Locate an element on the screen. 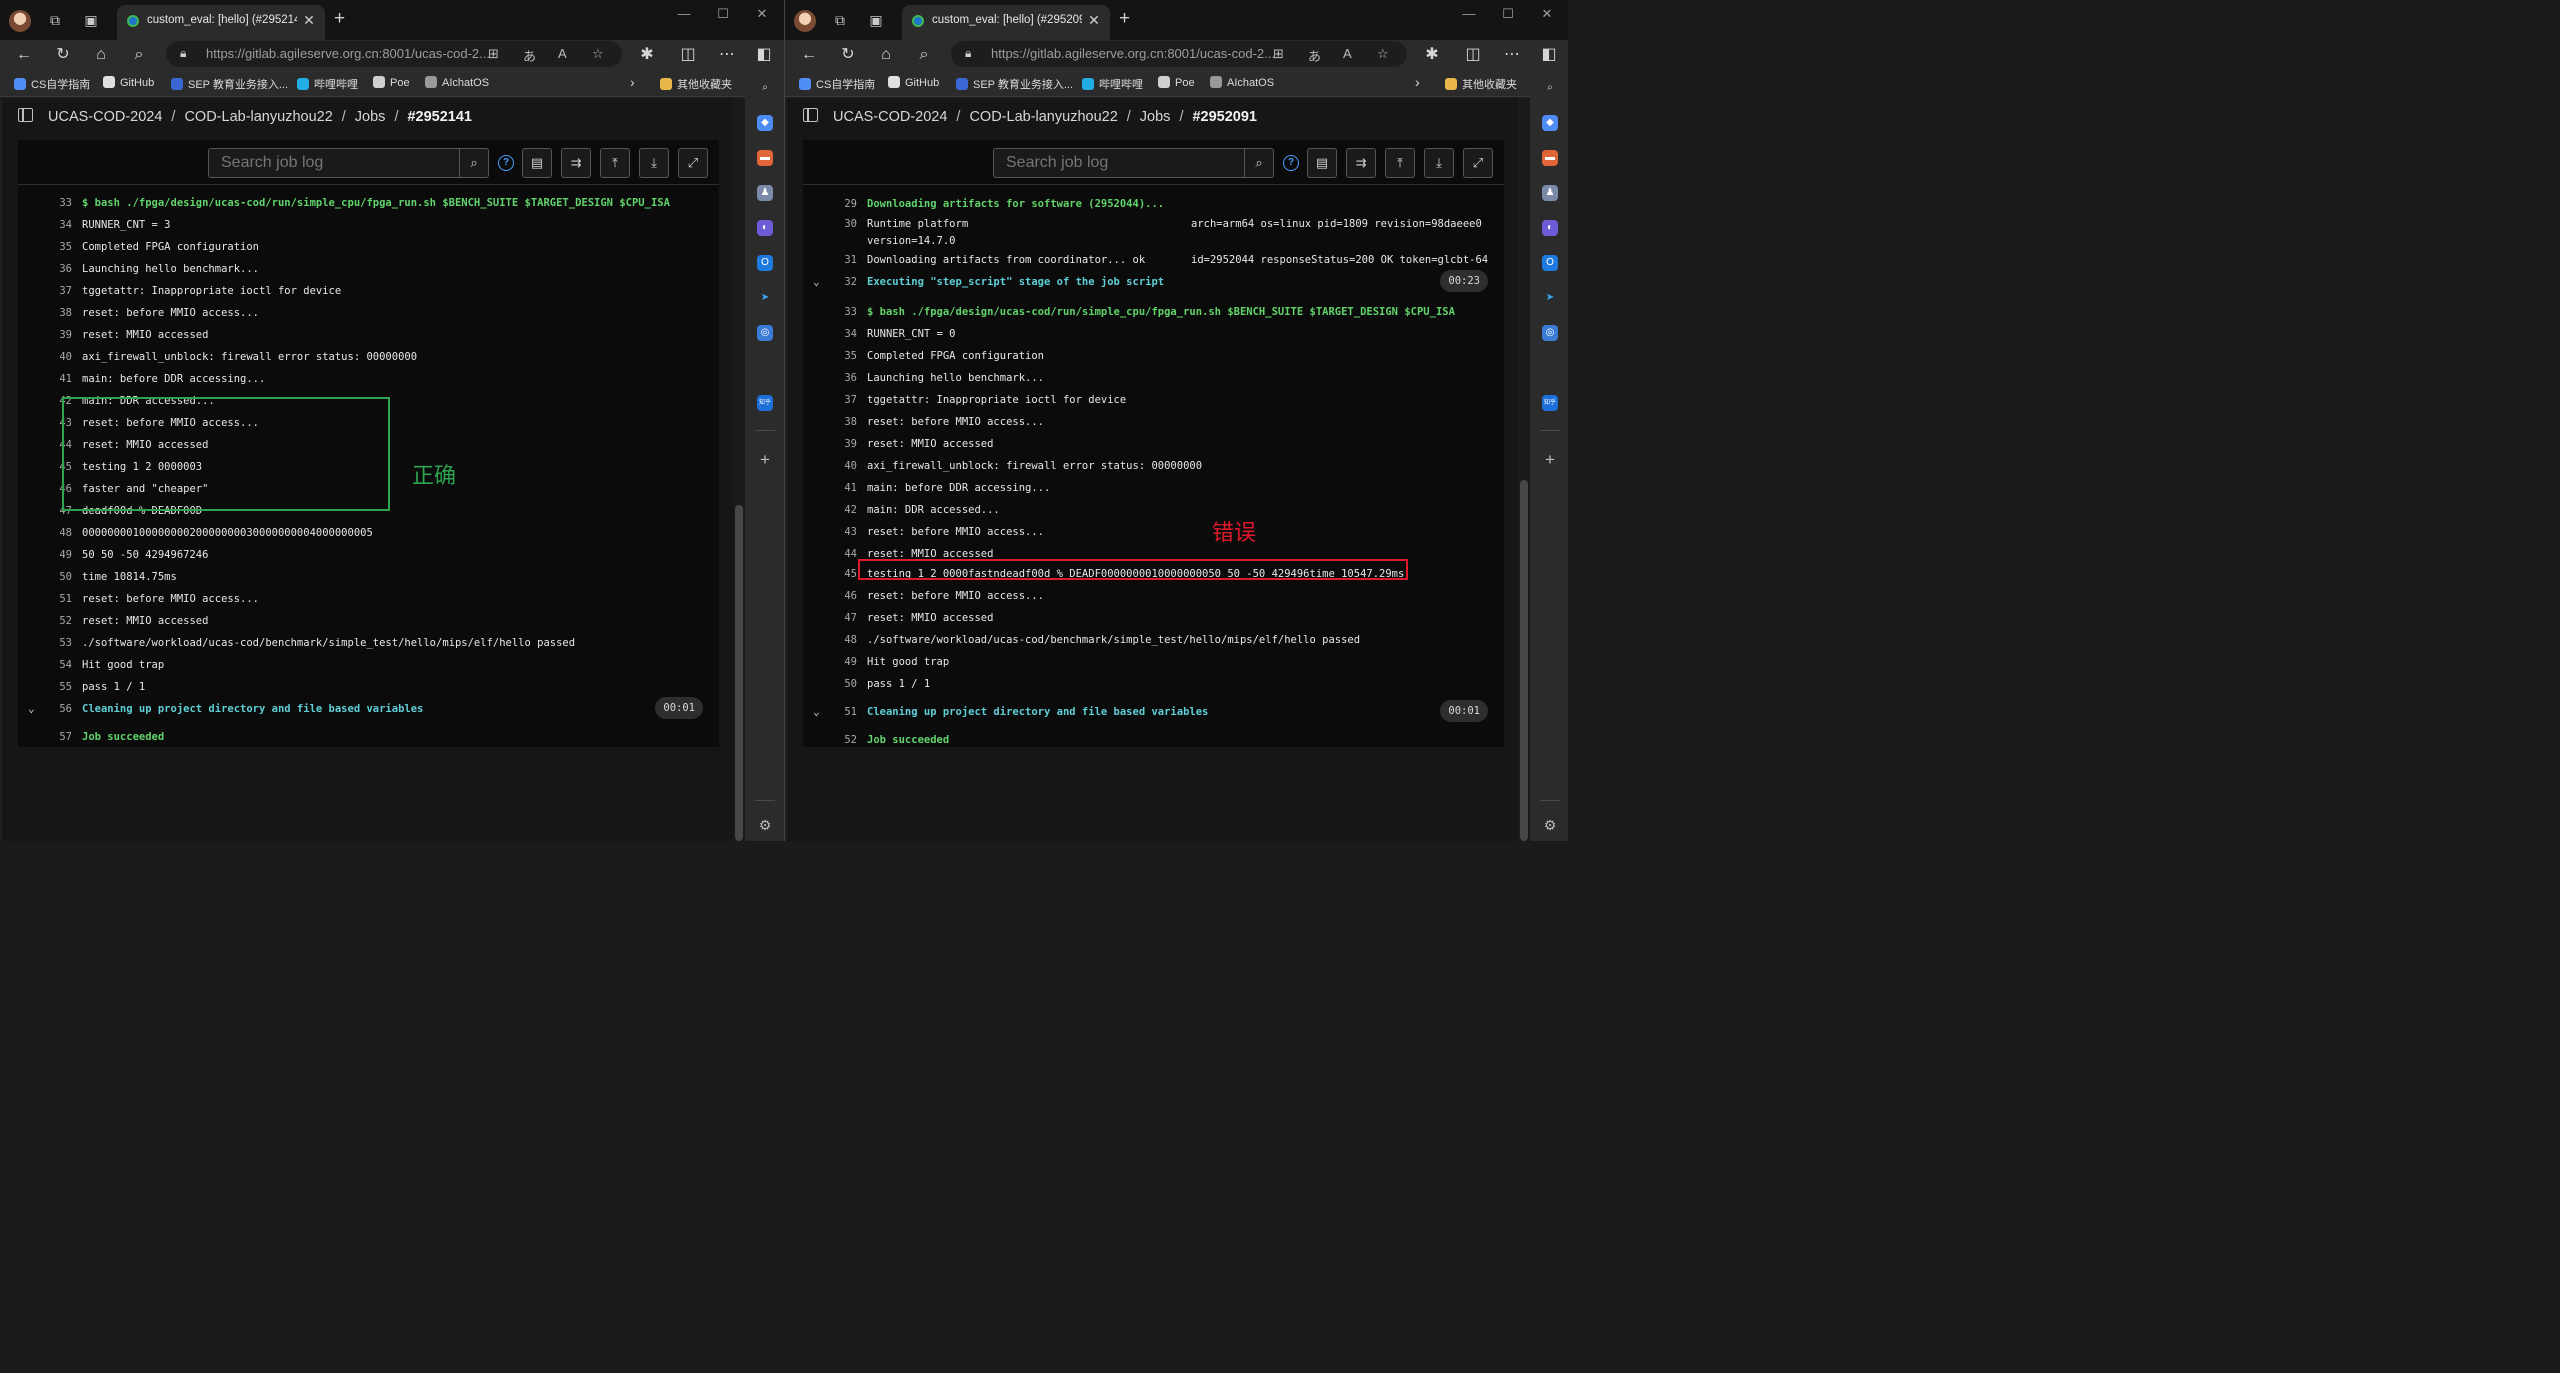 This screenshot has width=2560, height=1373. line-number: 38 is located at coordinates (840, 422).